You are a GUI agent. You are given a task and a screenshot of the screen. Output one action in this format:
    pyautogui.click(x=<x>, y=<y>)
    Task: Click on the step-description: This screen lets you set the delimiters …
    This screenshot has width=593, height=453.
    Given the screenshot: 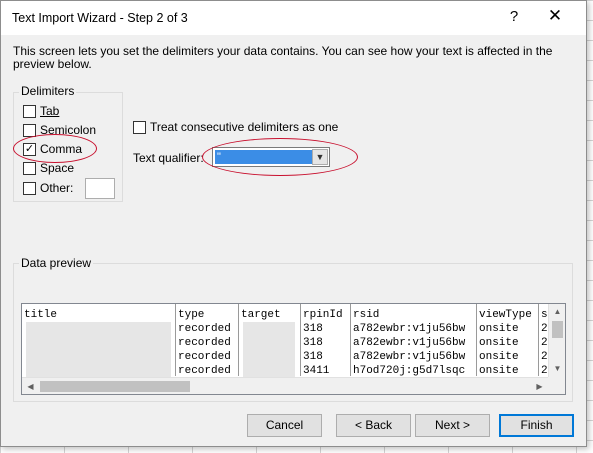 What is the action you would take?
    pyautogui.click(x=283, y=57)
    